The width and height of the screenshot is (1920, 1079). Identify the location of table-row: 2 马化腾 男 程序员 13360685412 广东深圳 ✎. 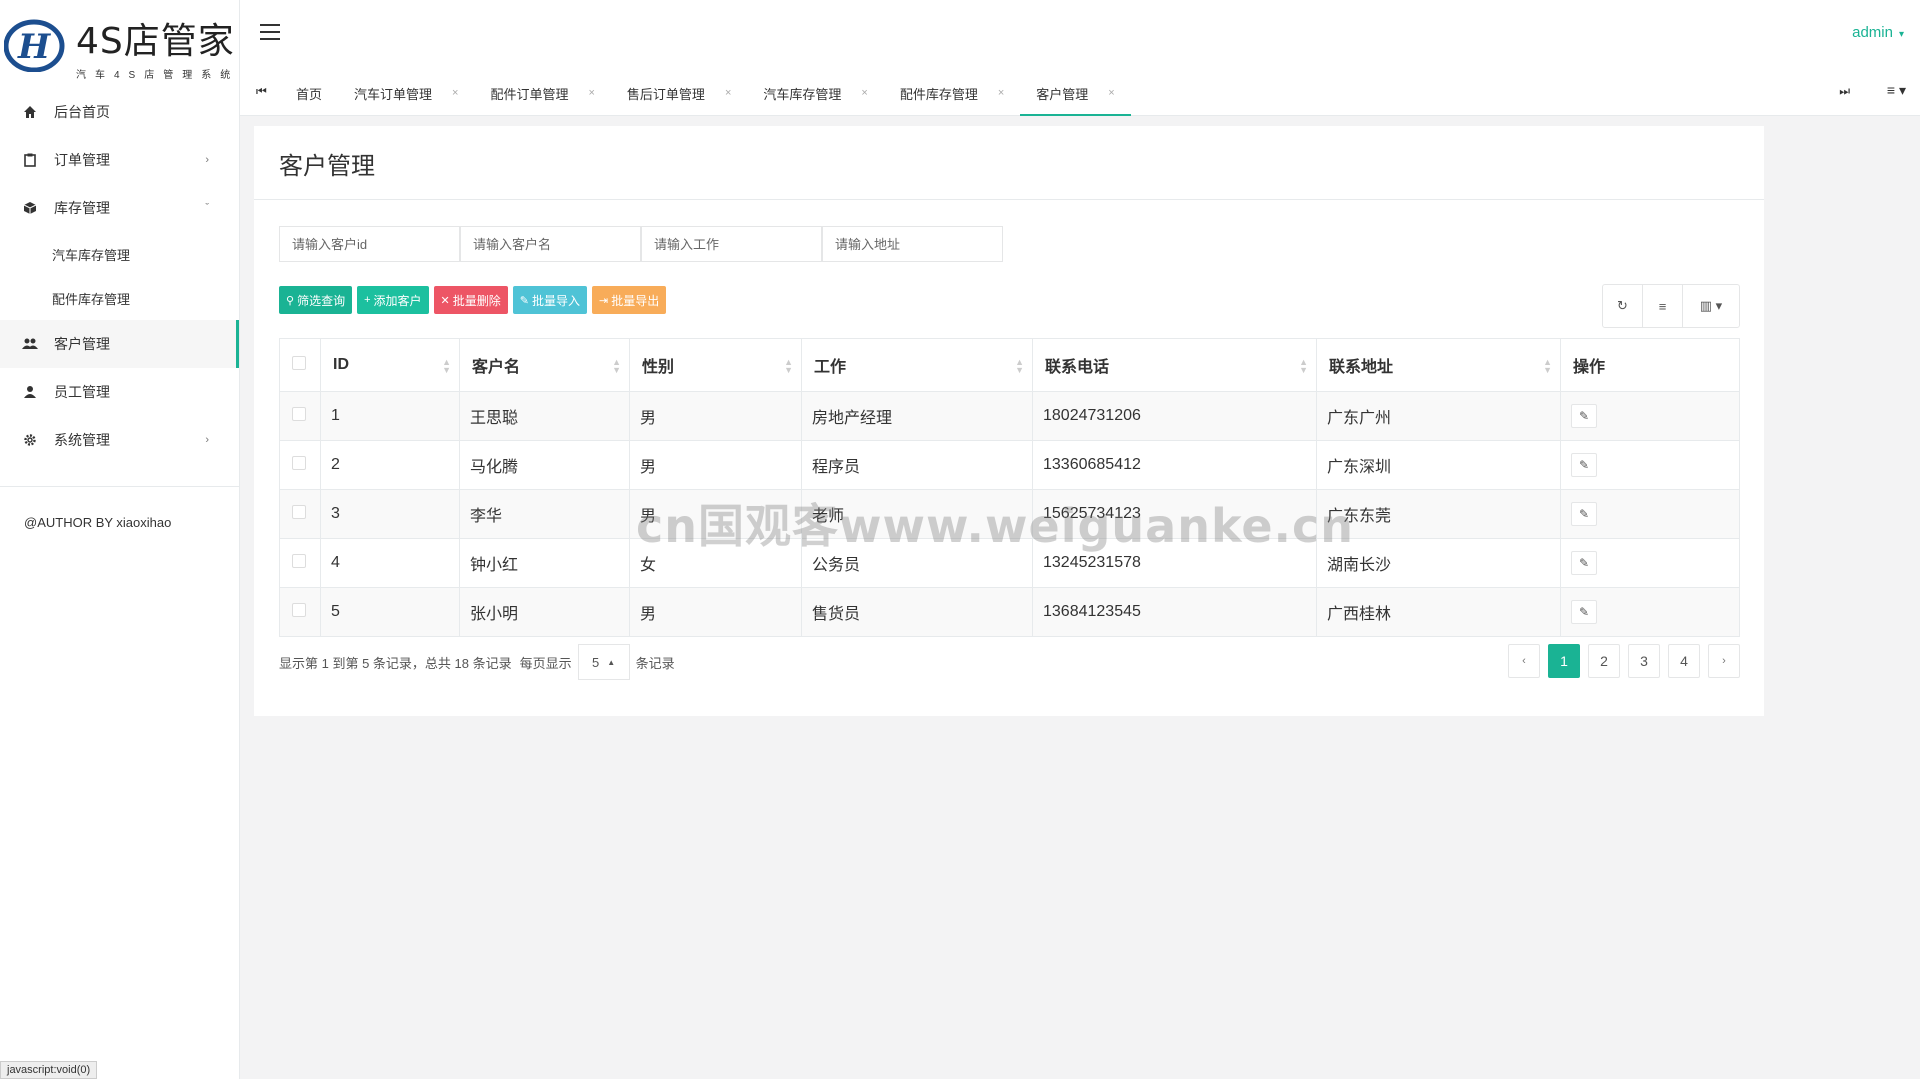
(1009, 465).